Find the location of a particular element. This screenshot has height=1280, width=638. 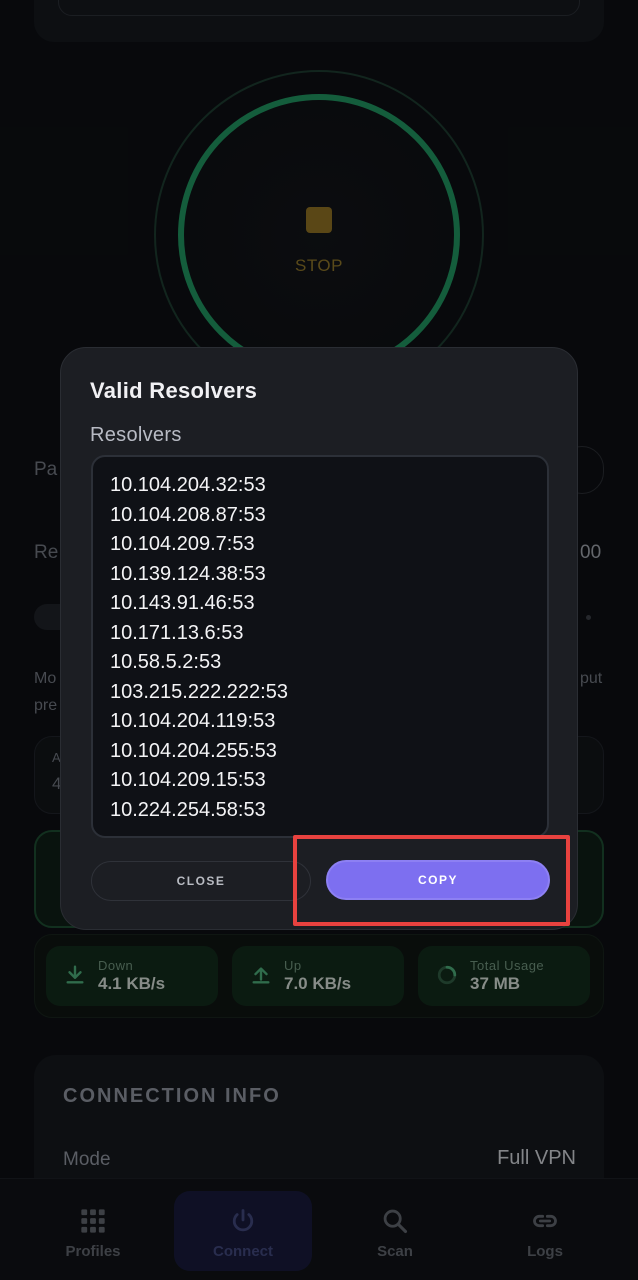

resolver-line: 10.104.209.7:53 is located at coordinates (182, 544).